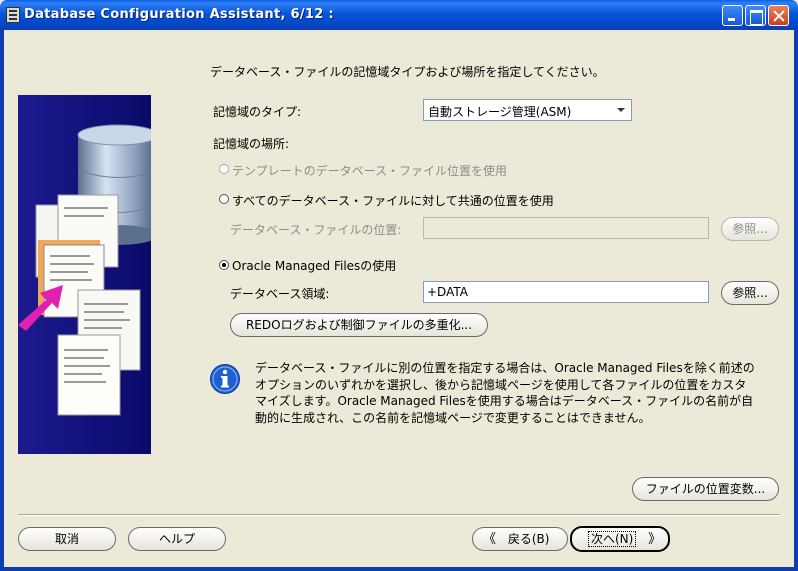  I want to click on minimize-button, so click(732, 15).